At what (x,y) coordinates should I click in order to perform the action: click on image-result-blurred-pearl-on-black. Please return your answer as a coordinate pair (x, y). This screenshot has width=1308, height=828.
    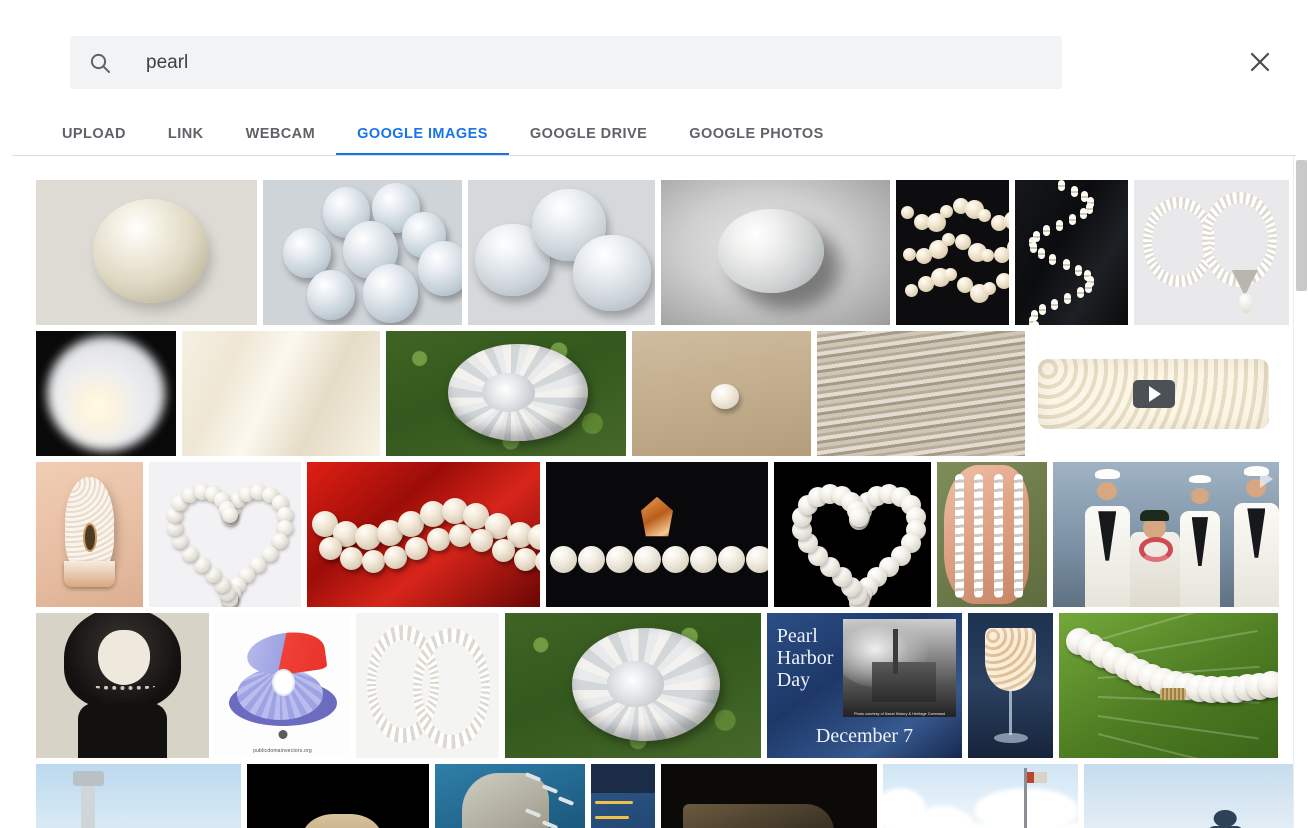
    Looking at the image, I should click on (106, 393).